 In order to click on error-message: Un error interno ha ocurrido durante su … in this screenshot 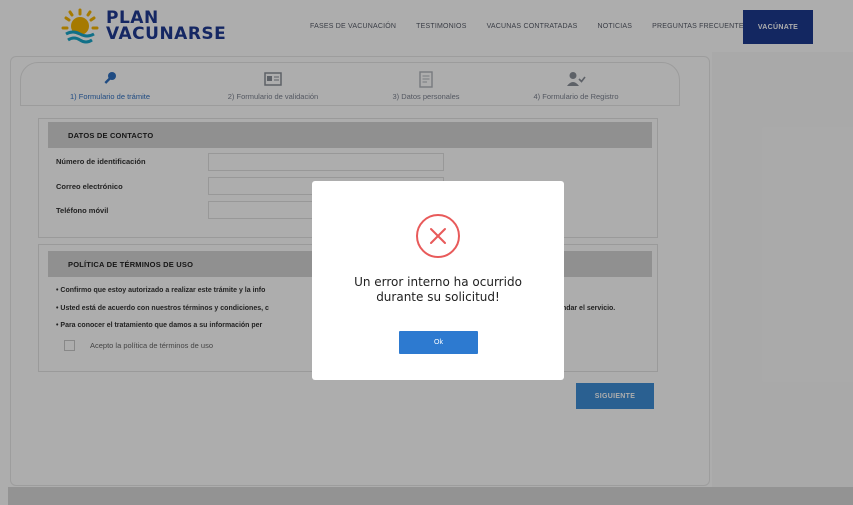, I will do `click(438, 290)`.